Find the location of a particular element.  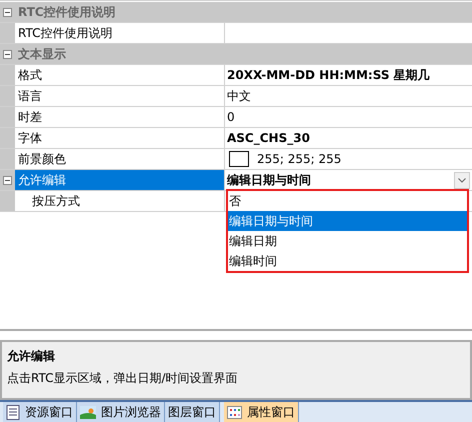

grid-icon is located at coordinates (234, 412).